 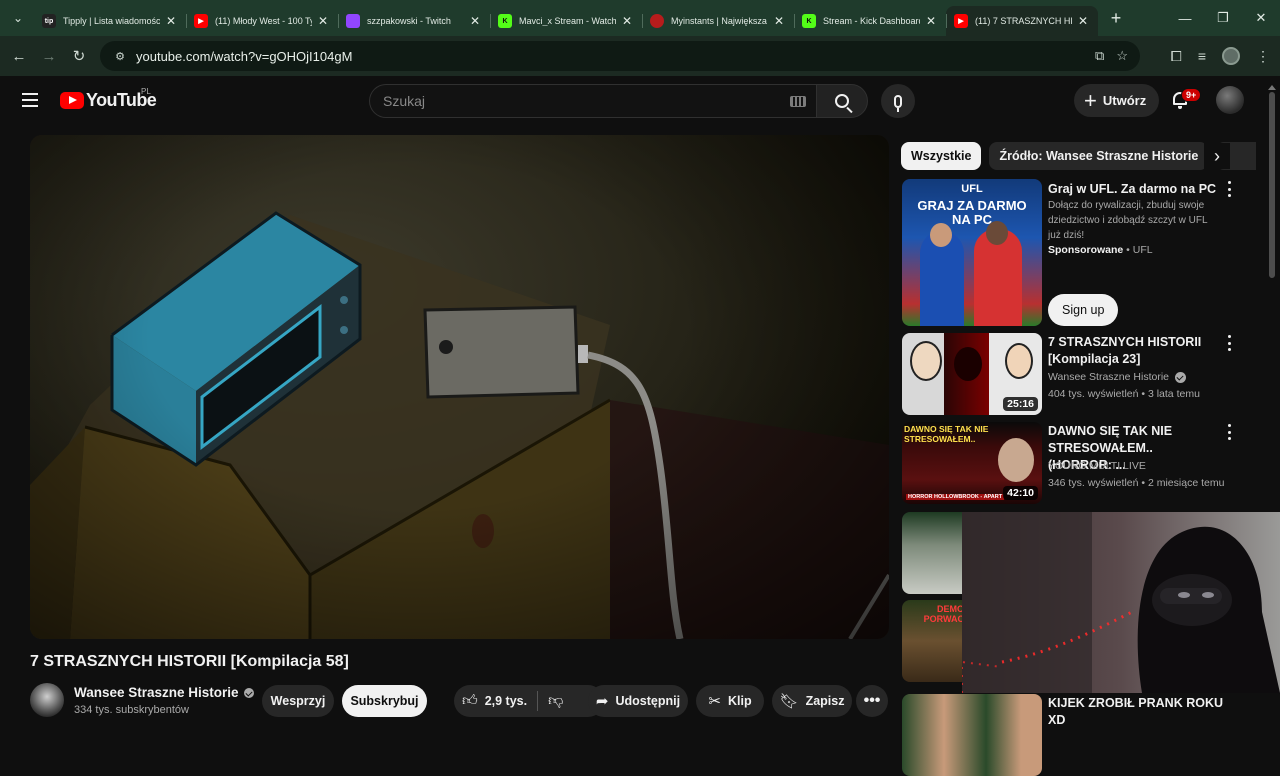 I want to click on account-avatar, so click(x=1230, y=100).